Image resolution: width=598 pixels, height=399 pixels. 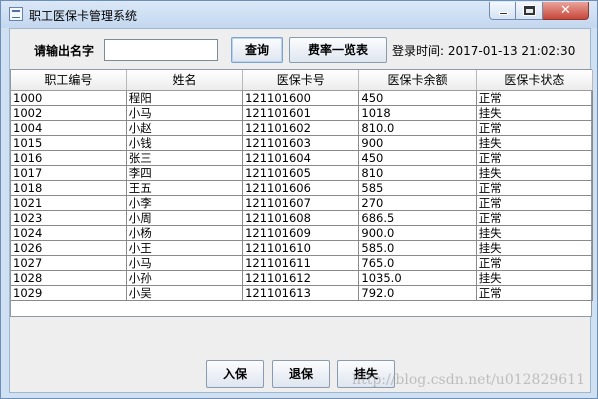 I want to click on table-cell: 121101602, so click(x=301, y=128).